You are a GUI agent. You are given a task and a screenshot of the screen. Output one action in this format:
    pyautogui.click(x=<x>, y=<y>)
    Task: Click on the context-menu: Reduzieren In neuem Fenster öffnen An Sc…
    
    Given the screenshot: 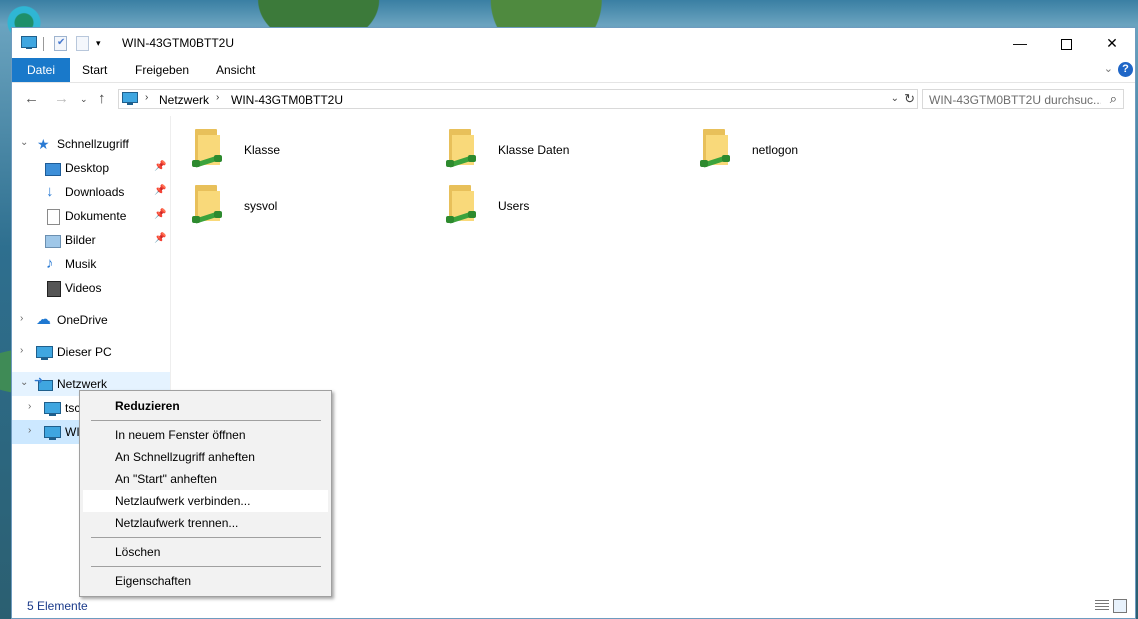 What is the action you would take?
    pyautogui.click(x=205, y=493)
    